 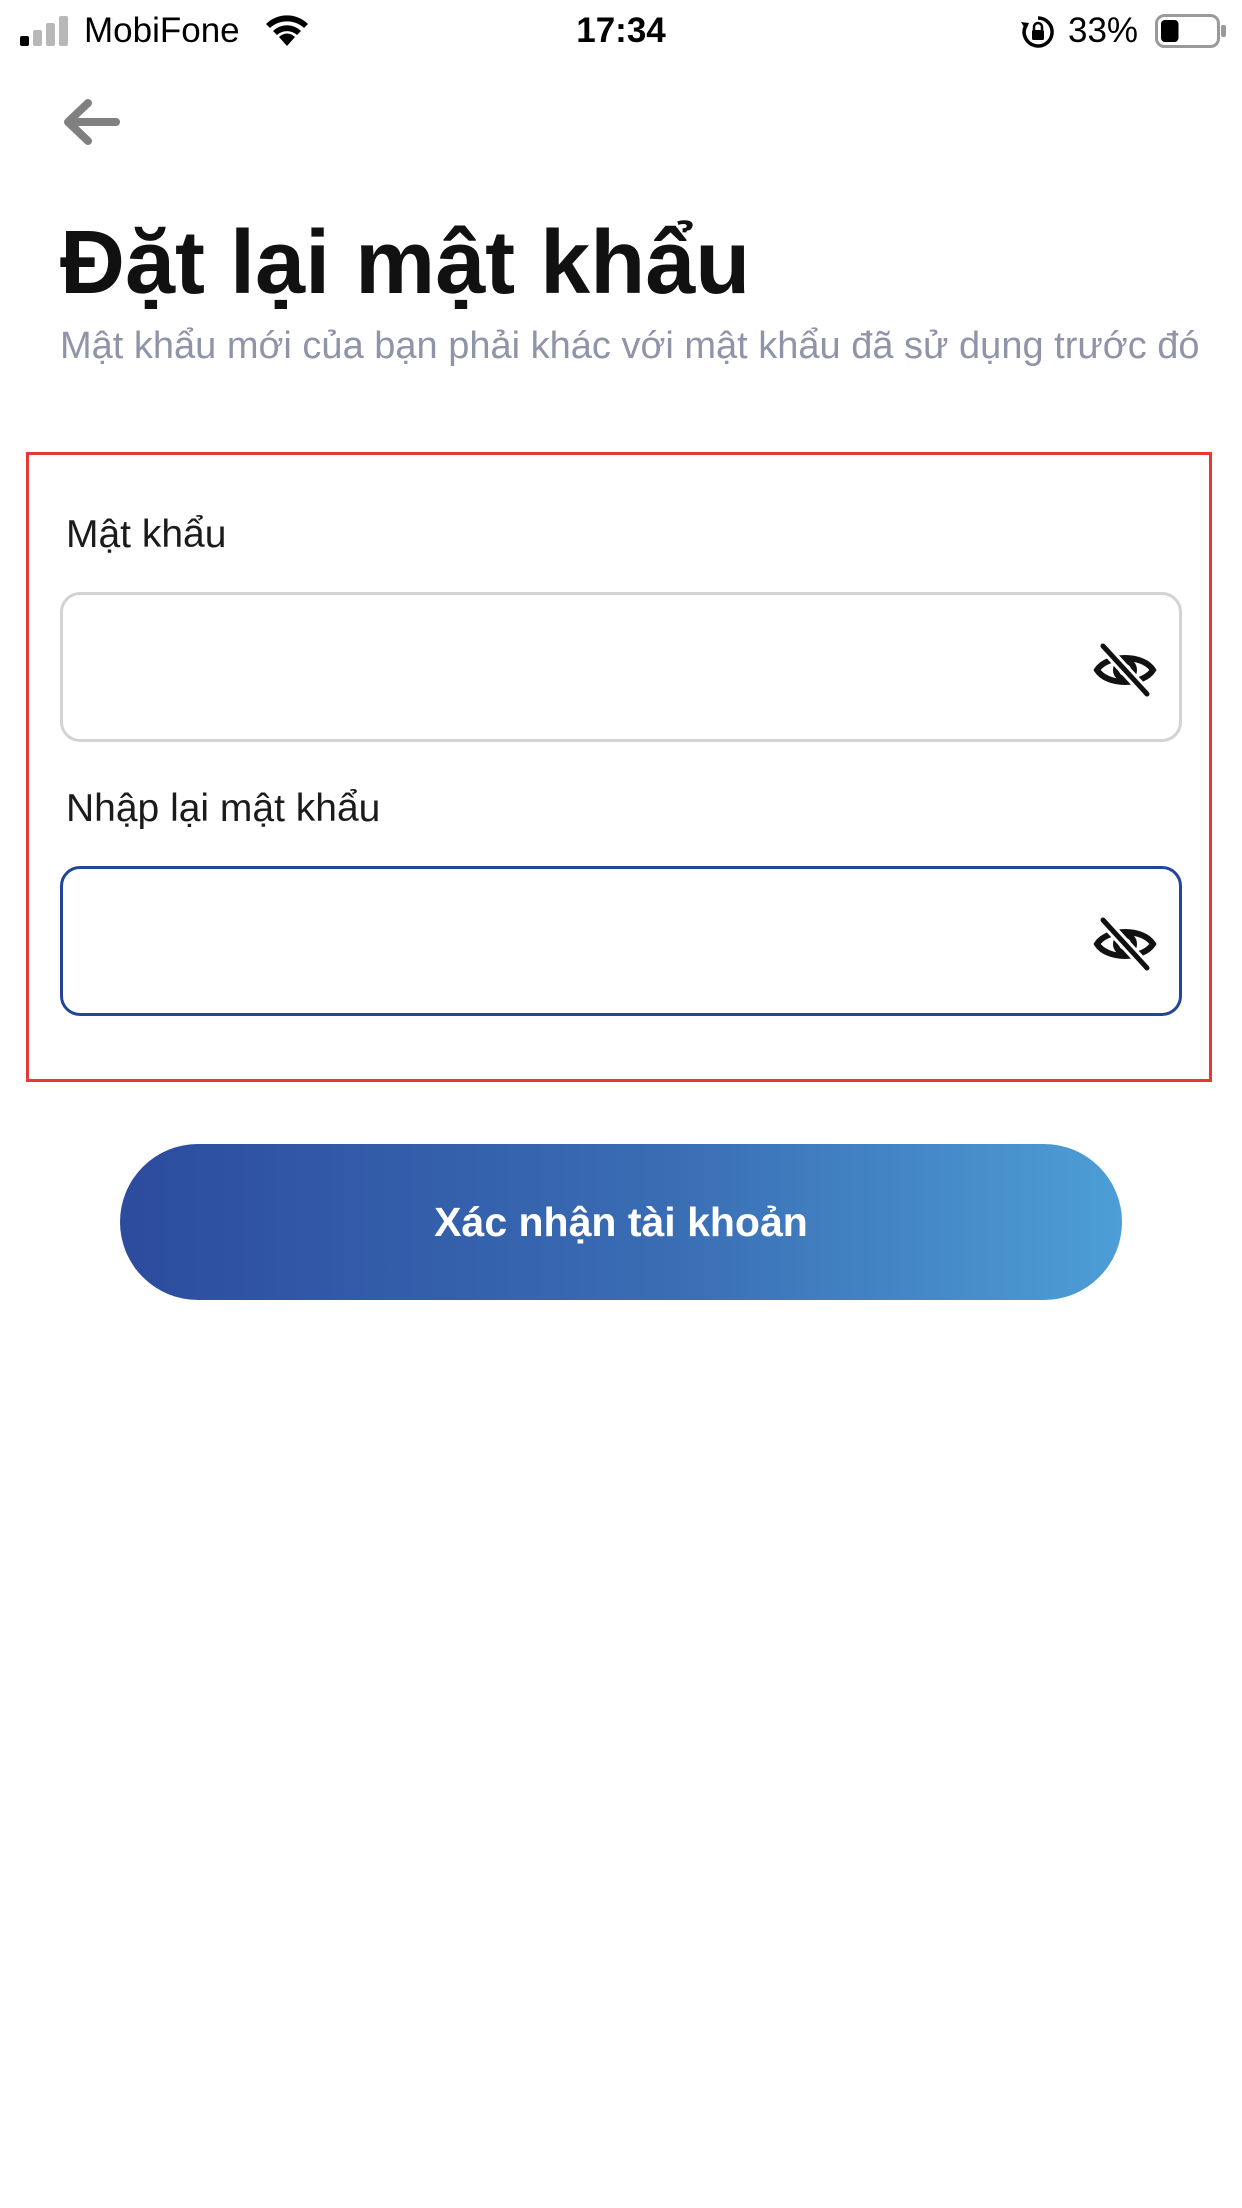 What do you see at coordinates (1103, 30) in the screenshot?
I see `battery-percent: 33%` at bounding box center [1103, 30].